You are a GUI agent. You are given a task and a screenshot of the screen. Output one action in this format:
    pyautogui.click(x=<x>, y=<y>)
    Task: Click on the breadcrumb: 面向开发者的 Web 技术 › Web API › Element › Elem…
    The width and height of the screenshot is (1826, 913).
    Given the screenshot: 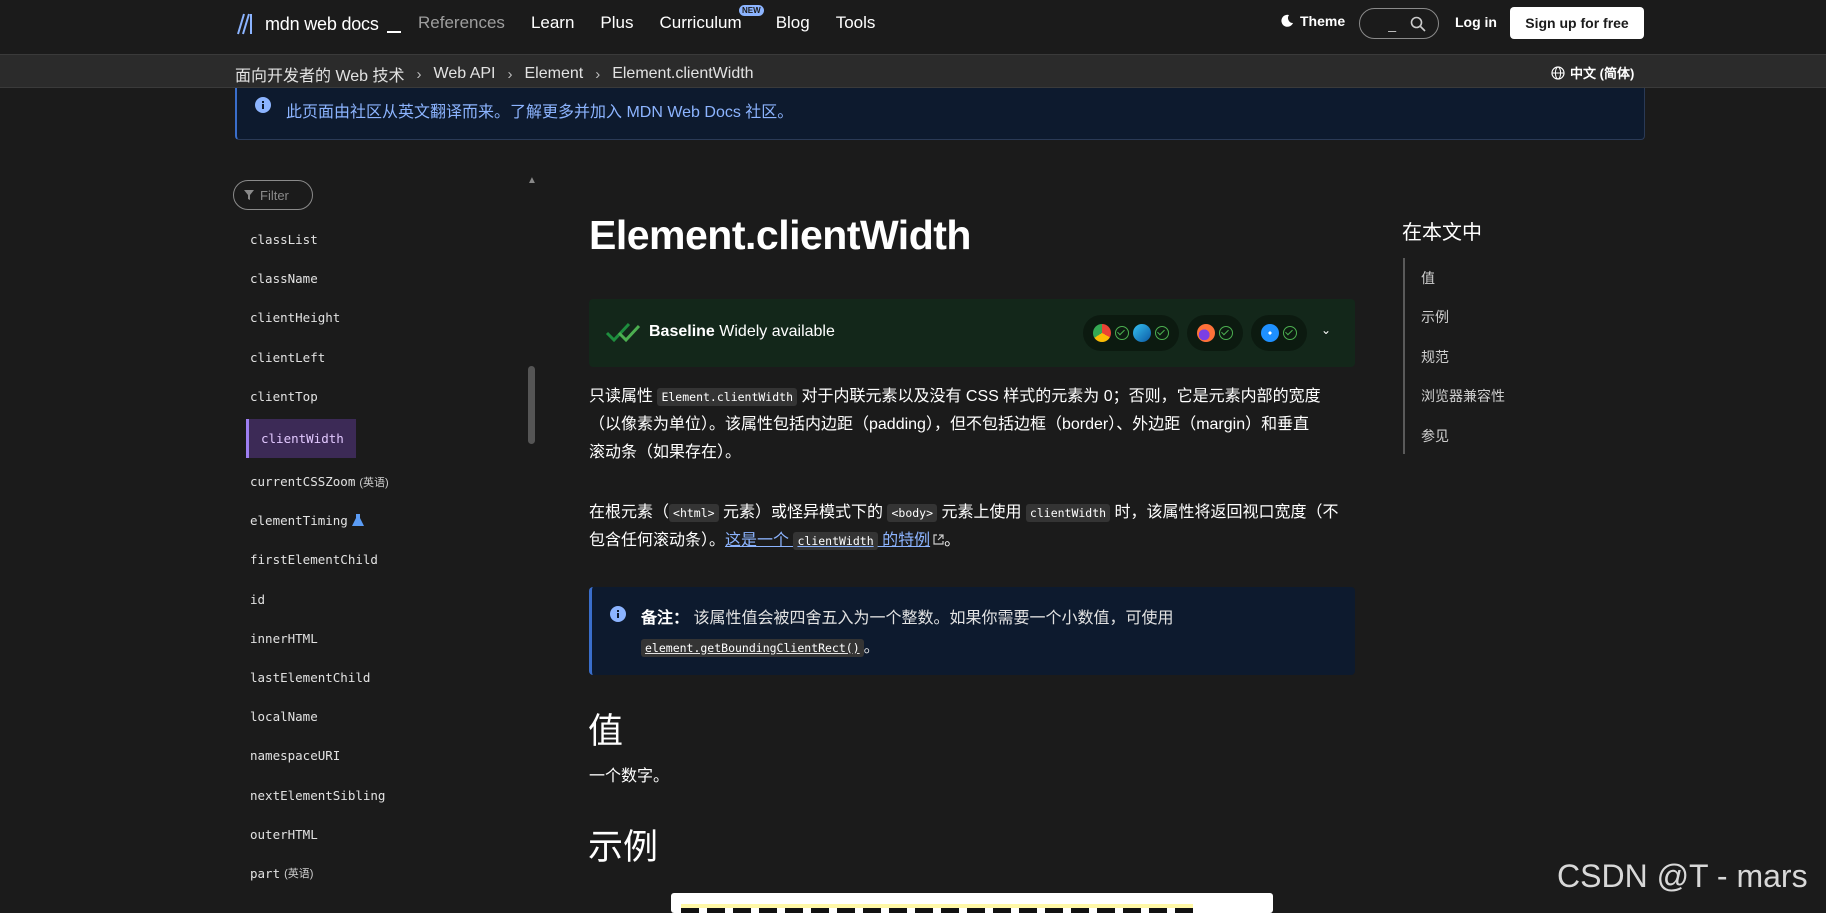 What is the action you would take?
    pyautogui.click(x=494, y=74)
    